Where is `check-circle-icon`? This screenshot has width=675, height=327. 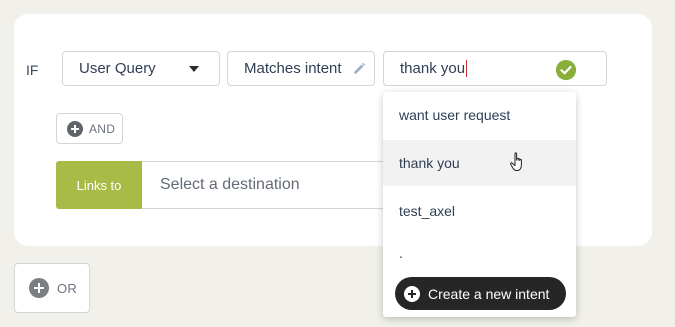 check-circle-icon is located at coordinates (566, 70).